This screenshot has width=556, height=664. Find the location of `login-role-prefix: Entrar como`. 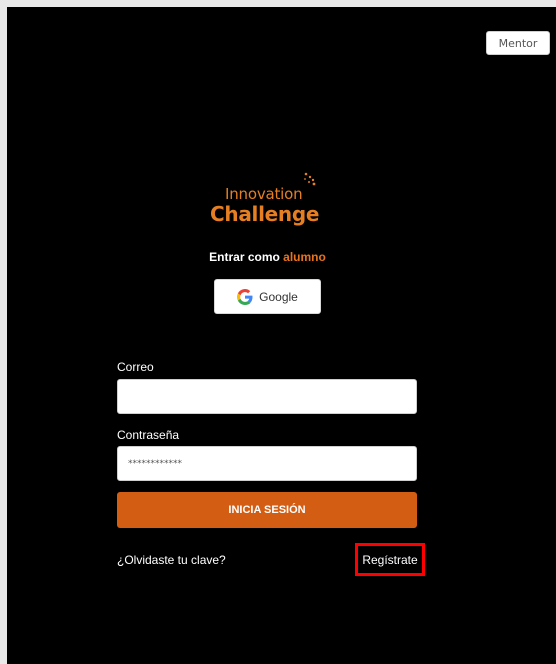

login-role-prefix: Entrar como is located at coordinates (246, 257).